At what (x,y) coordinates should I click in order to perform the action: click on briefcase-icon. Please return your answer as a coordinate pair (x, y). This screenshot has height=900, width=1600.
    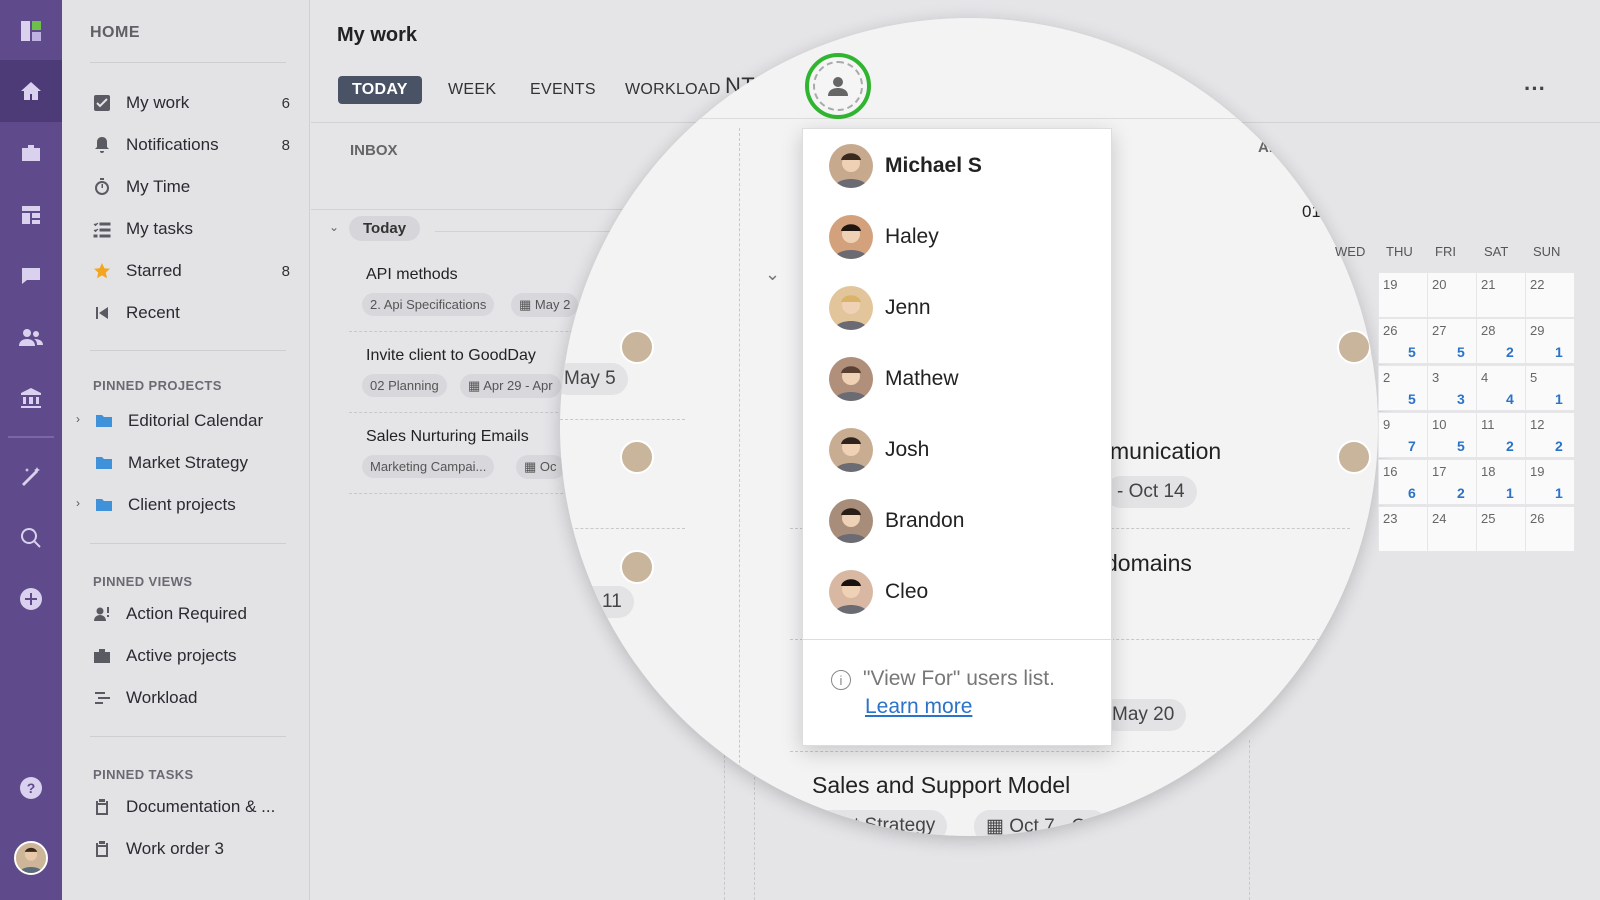
    Looking at the image, I should click on (31, 153).